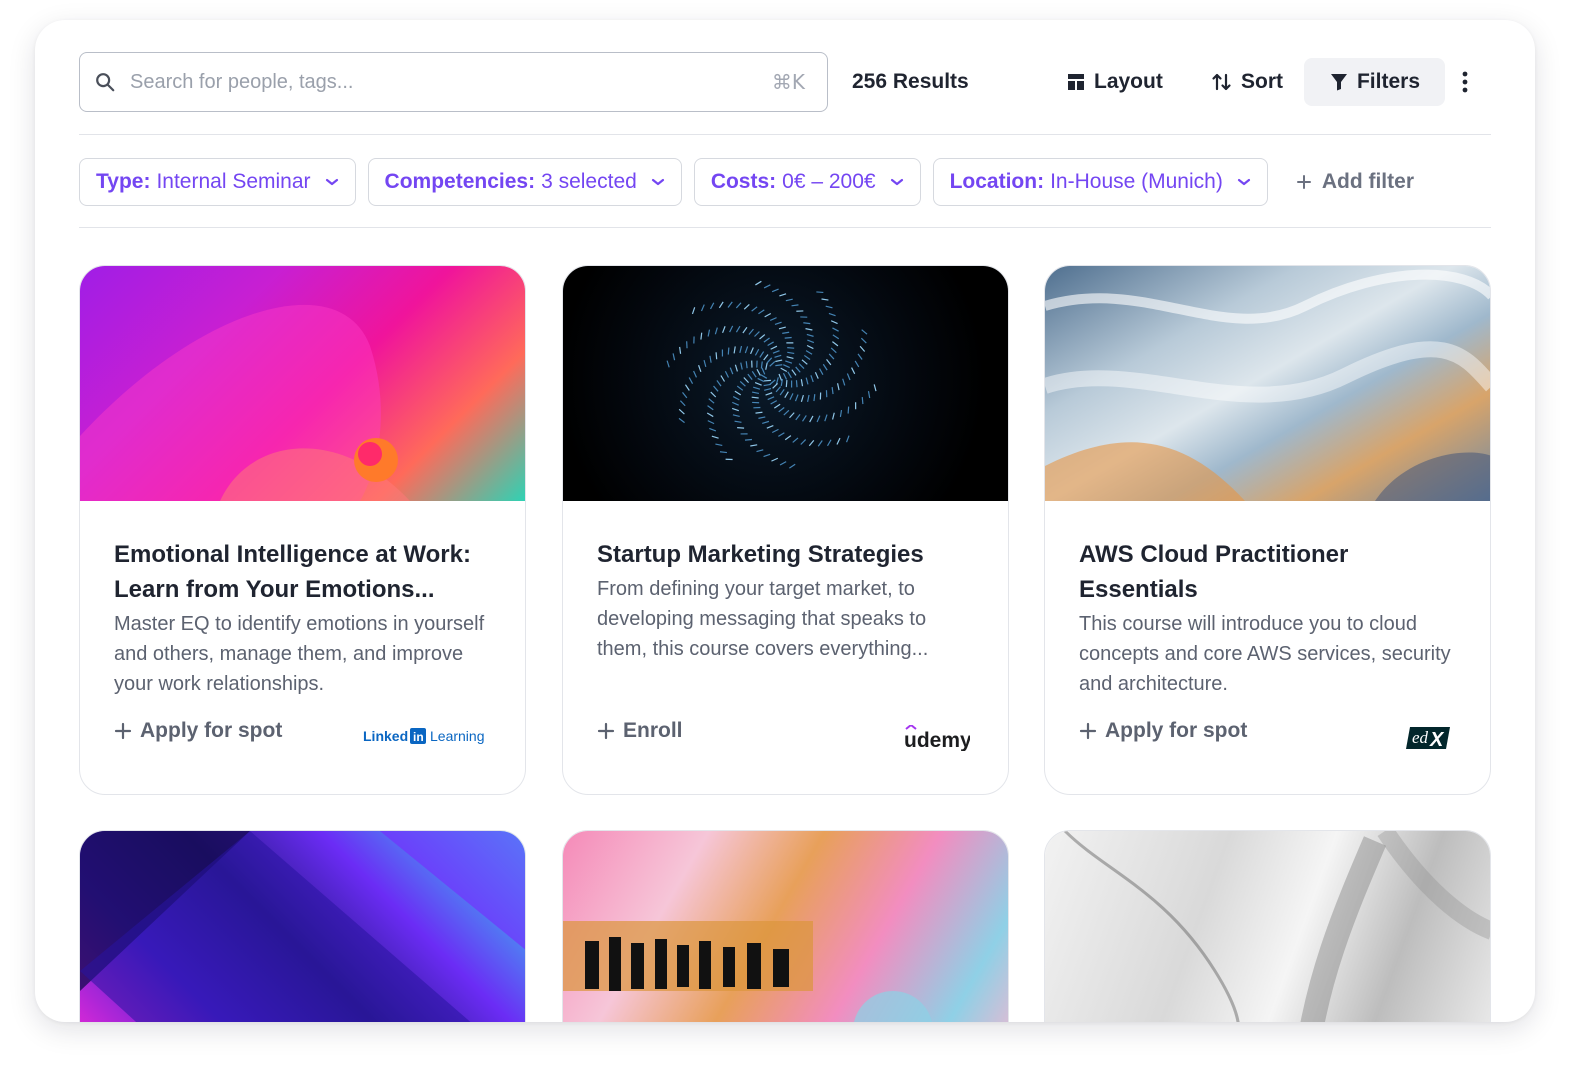  What do you see at coordinates (1469, 82) in the screenshot?
I see `more-options-button` at bounding box center [1469, 82].